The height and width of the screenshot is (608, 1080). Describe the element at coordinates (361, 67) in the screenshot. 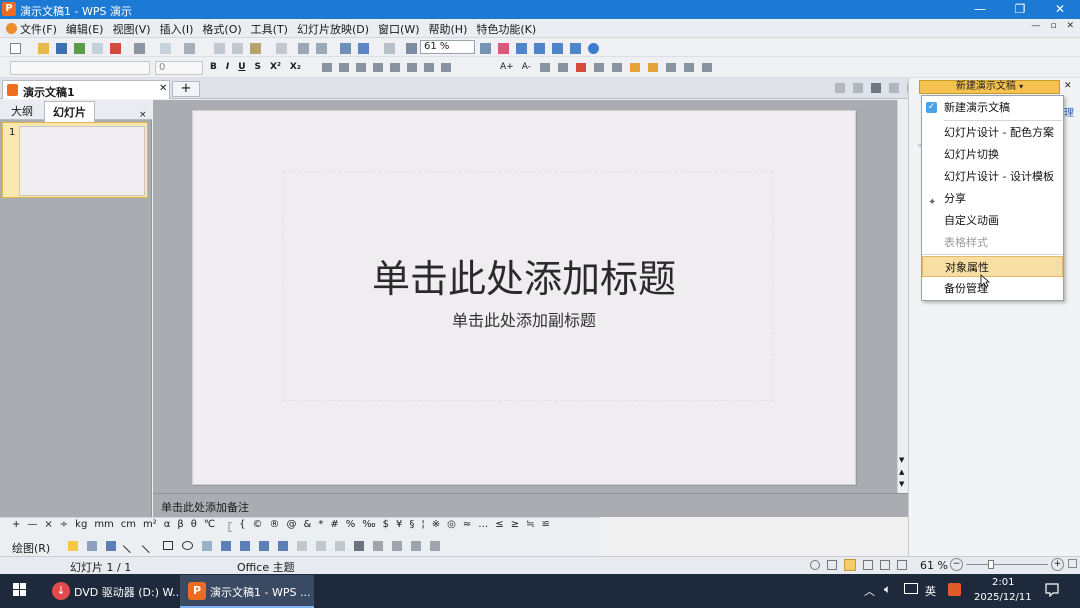

I see `align-right-icon` at that location.